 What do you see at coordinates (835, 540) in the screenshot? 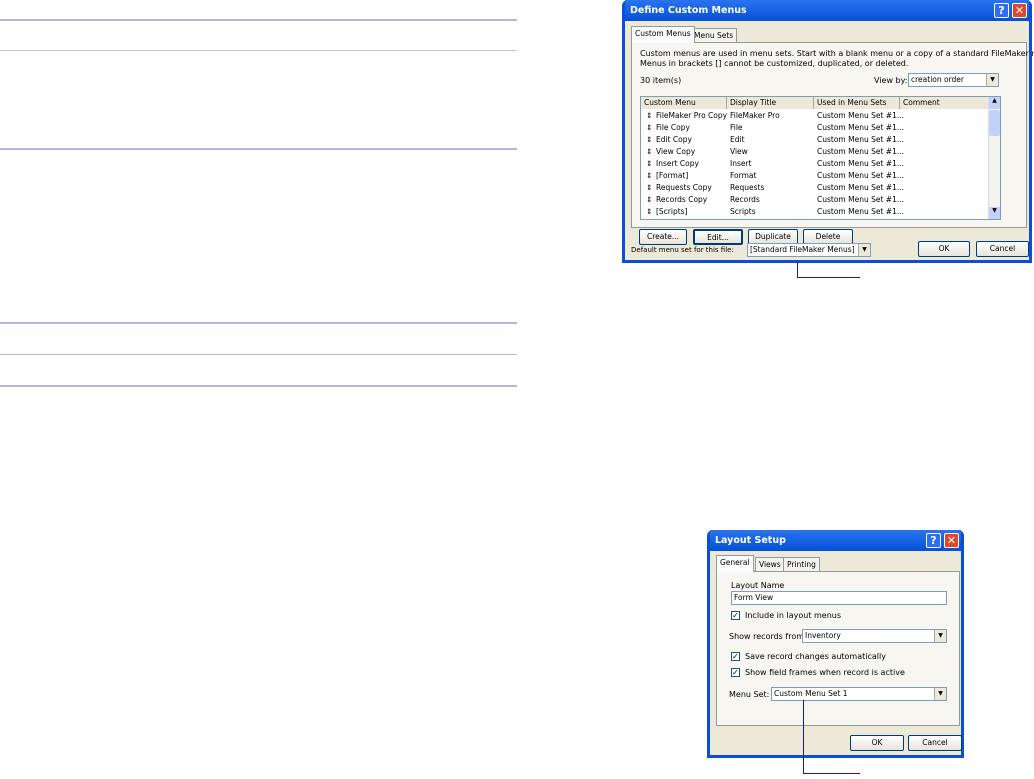
I see `title-bar: Layout Setup ? ✕` at bounding box center [835, 540].